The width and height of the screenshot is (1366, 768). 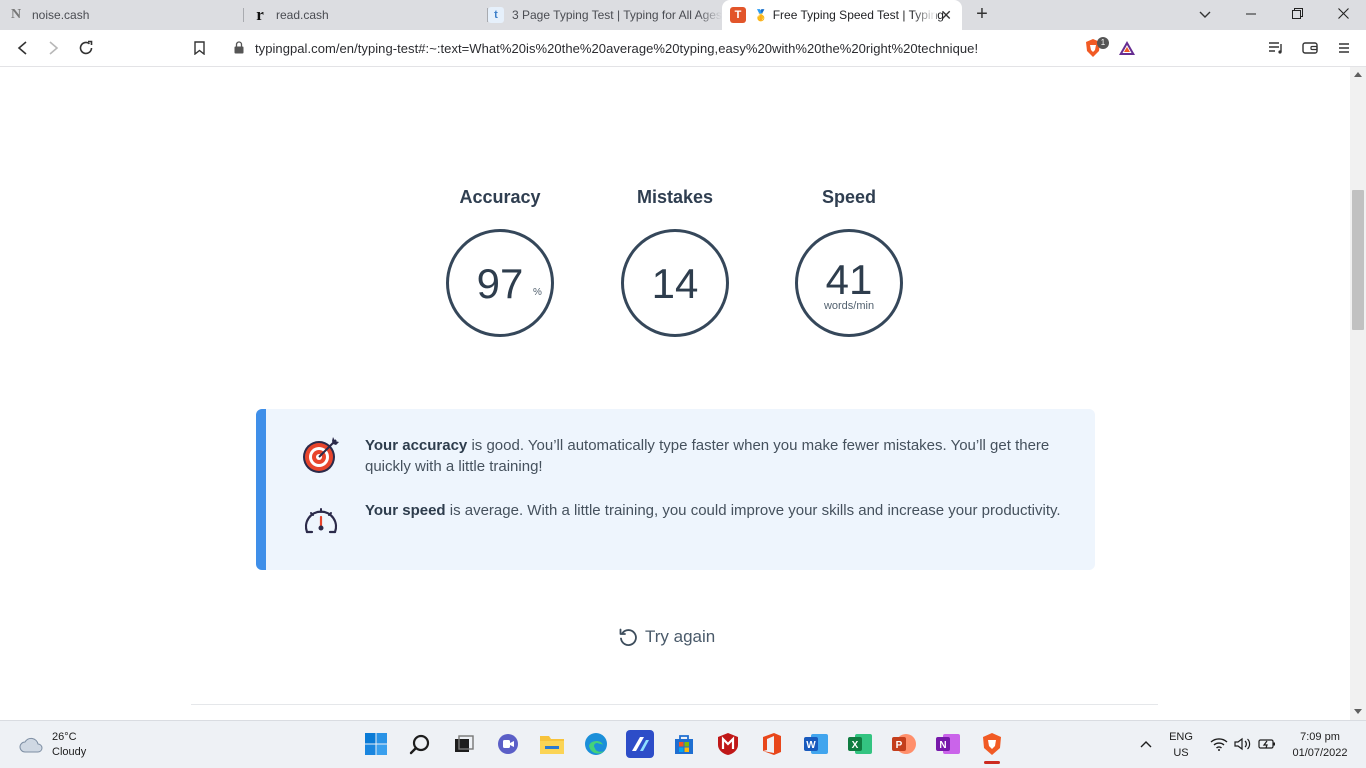 What do you see at coordinates (61, 15) in the screenshot?
I see `tab-title: noise.cash` at bounding box center [61, 15].